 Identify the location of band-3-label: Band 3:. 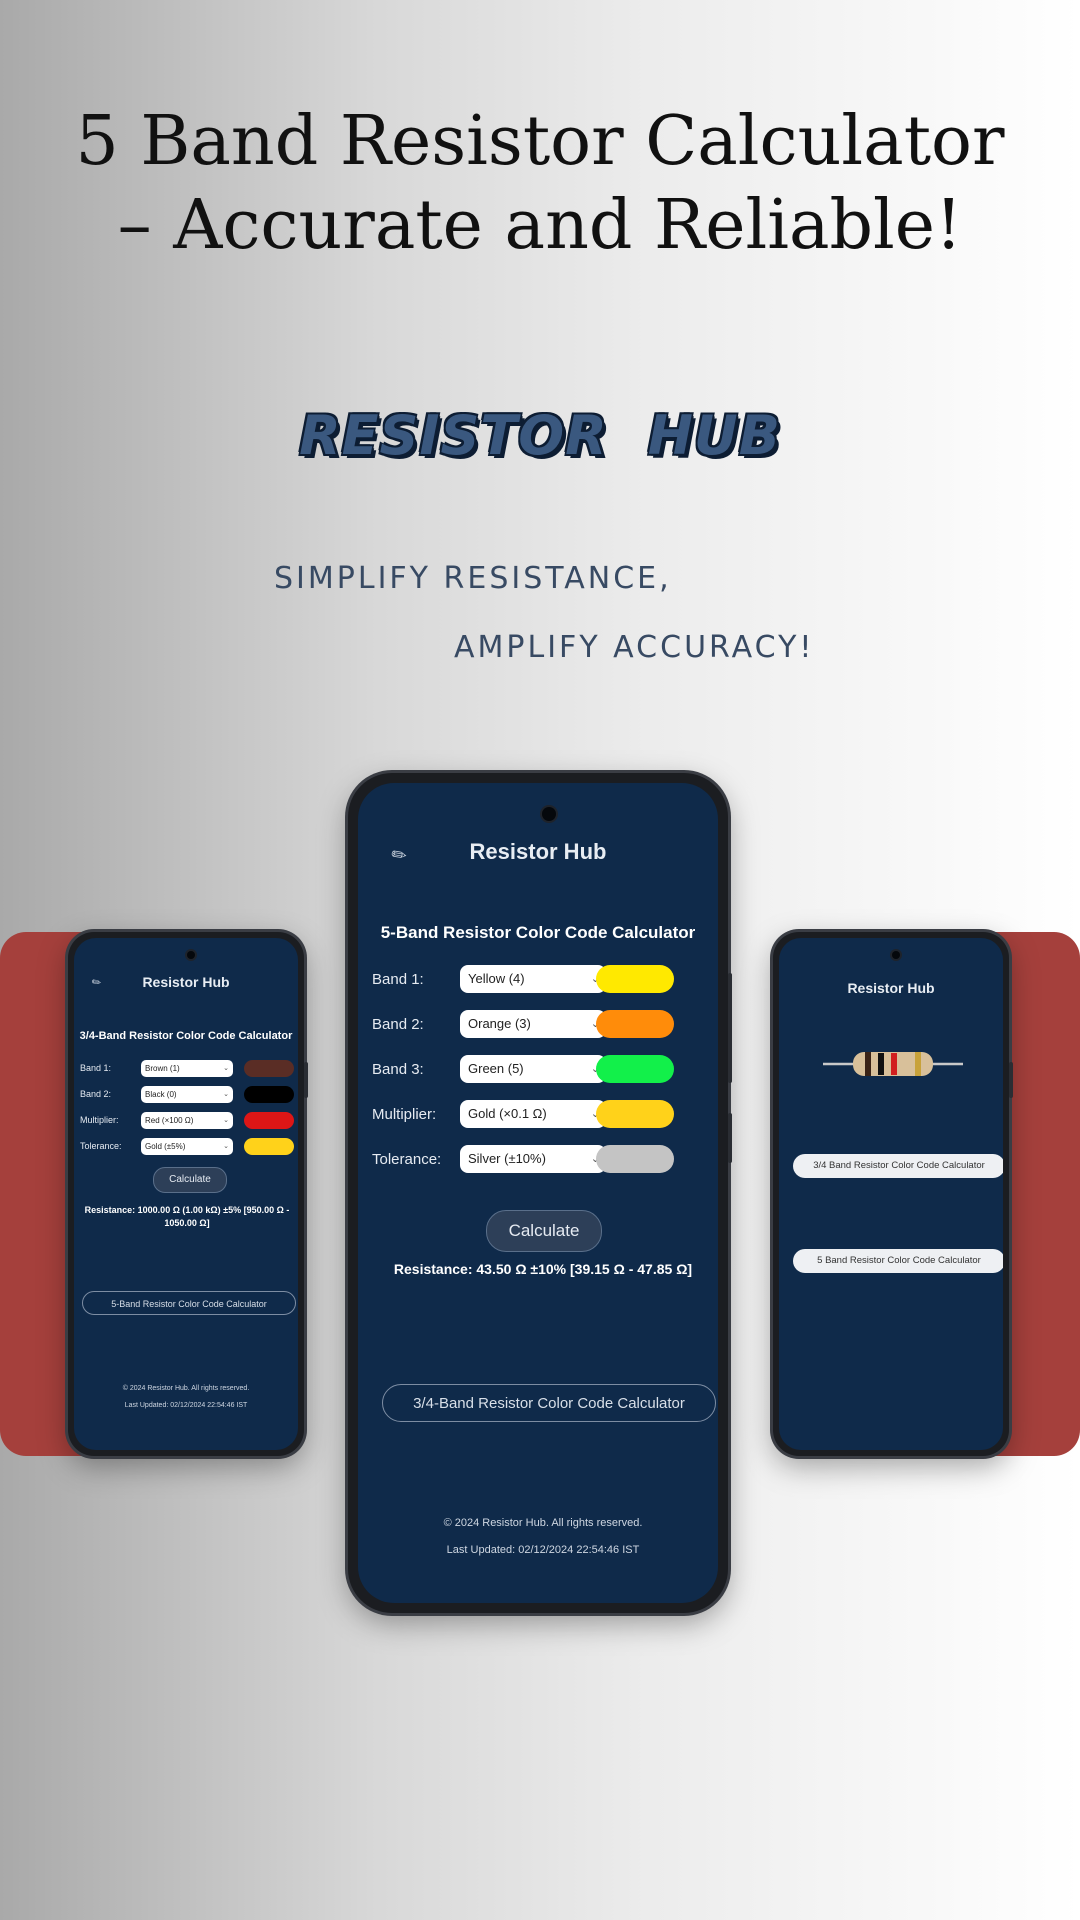
(398, 1069).